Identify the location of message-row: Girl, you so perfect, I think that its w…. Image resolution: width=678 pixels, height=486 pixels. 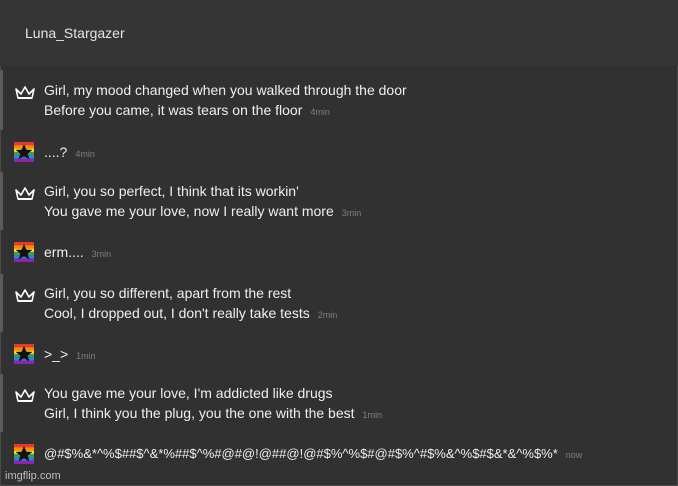
(339, 201).